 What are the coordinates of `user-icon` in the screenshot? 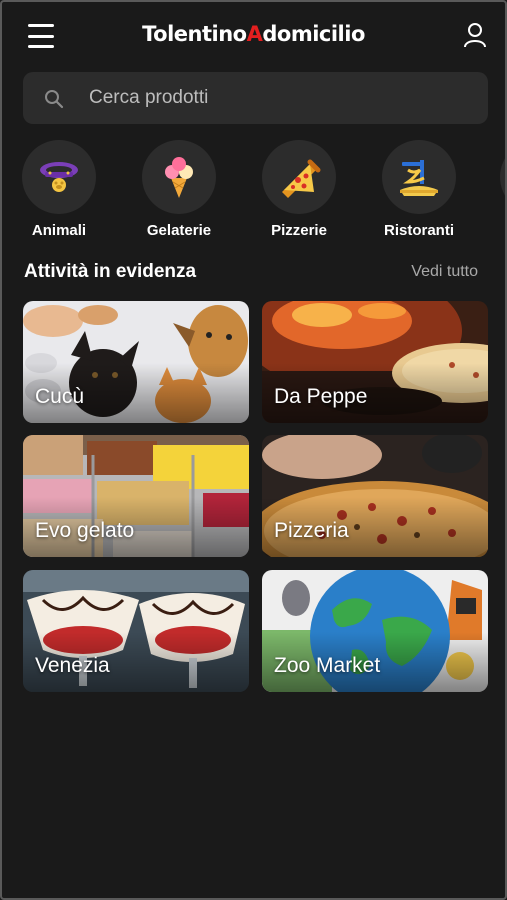 It's located at (475, 35).